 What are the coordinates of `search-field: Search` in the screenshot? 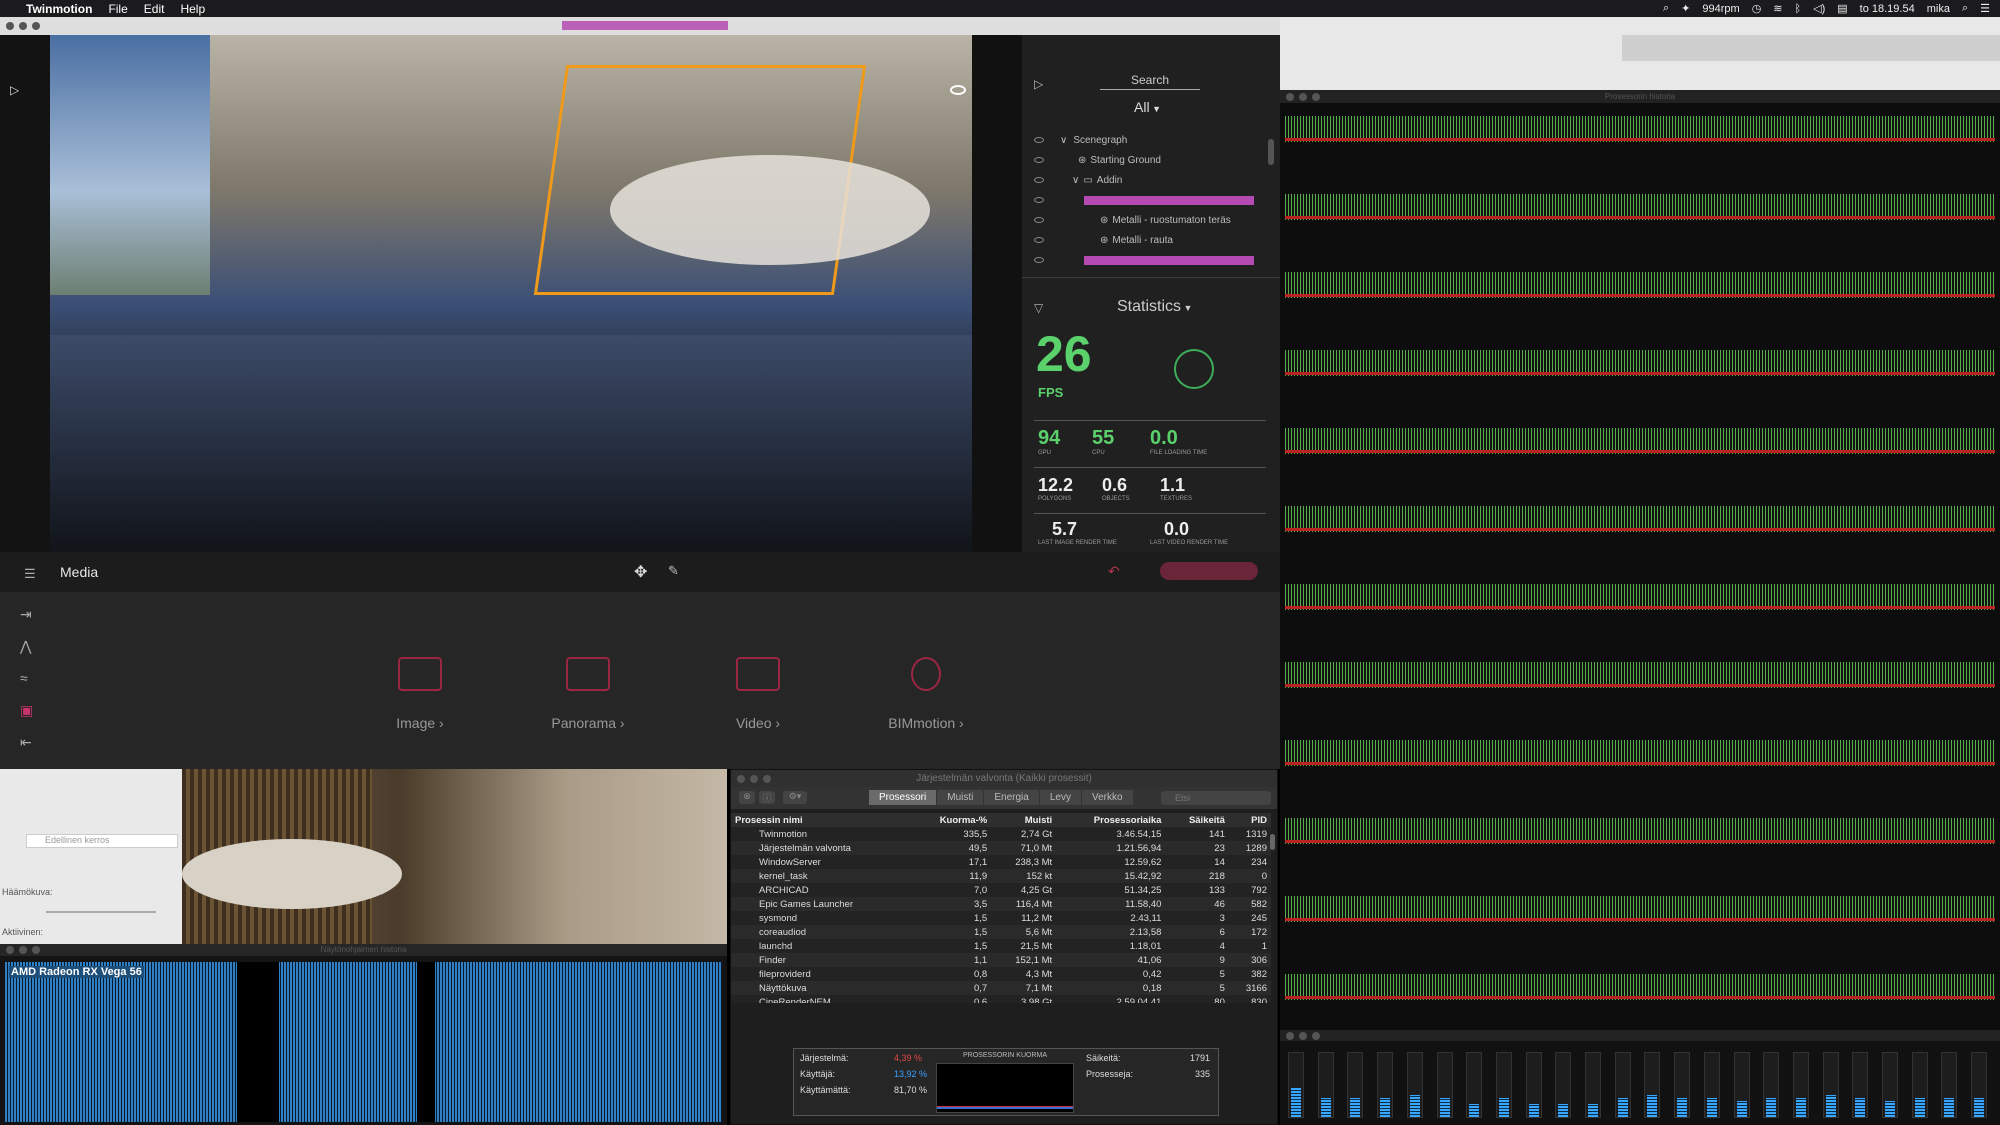 It's located at (1150, 81).